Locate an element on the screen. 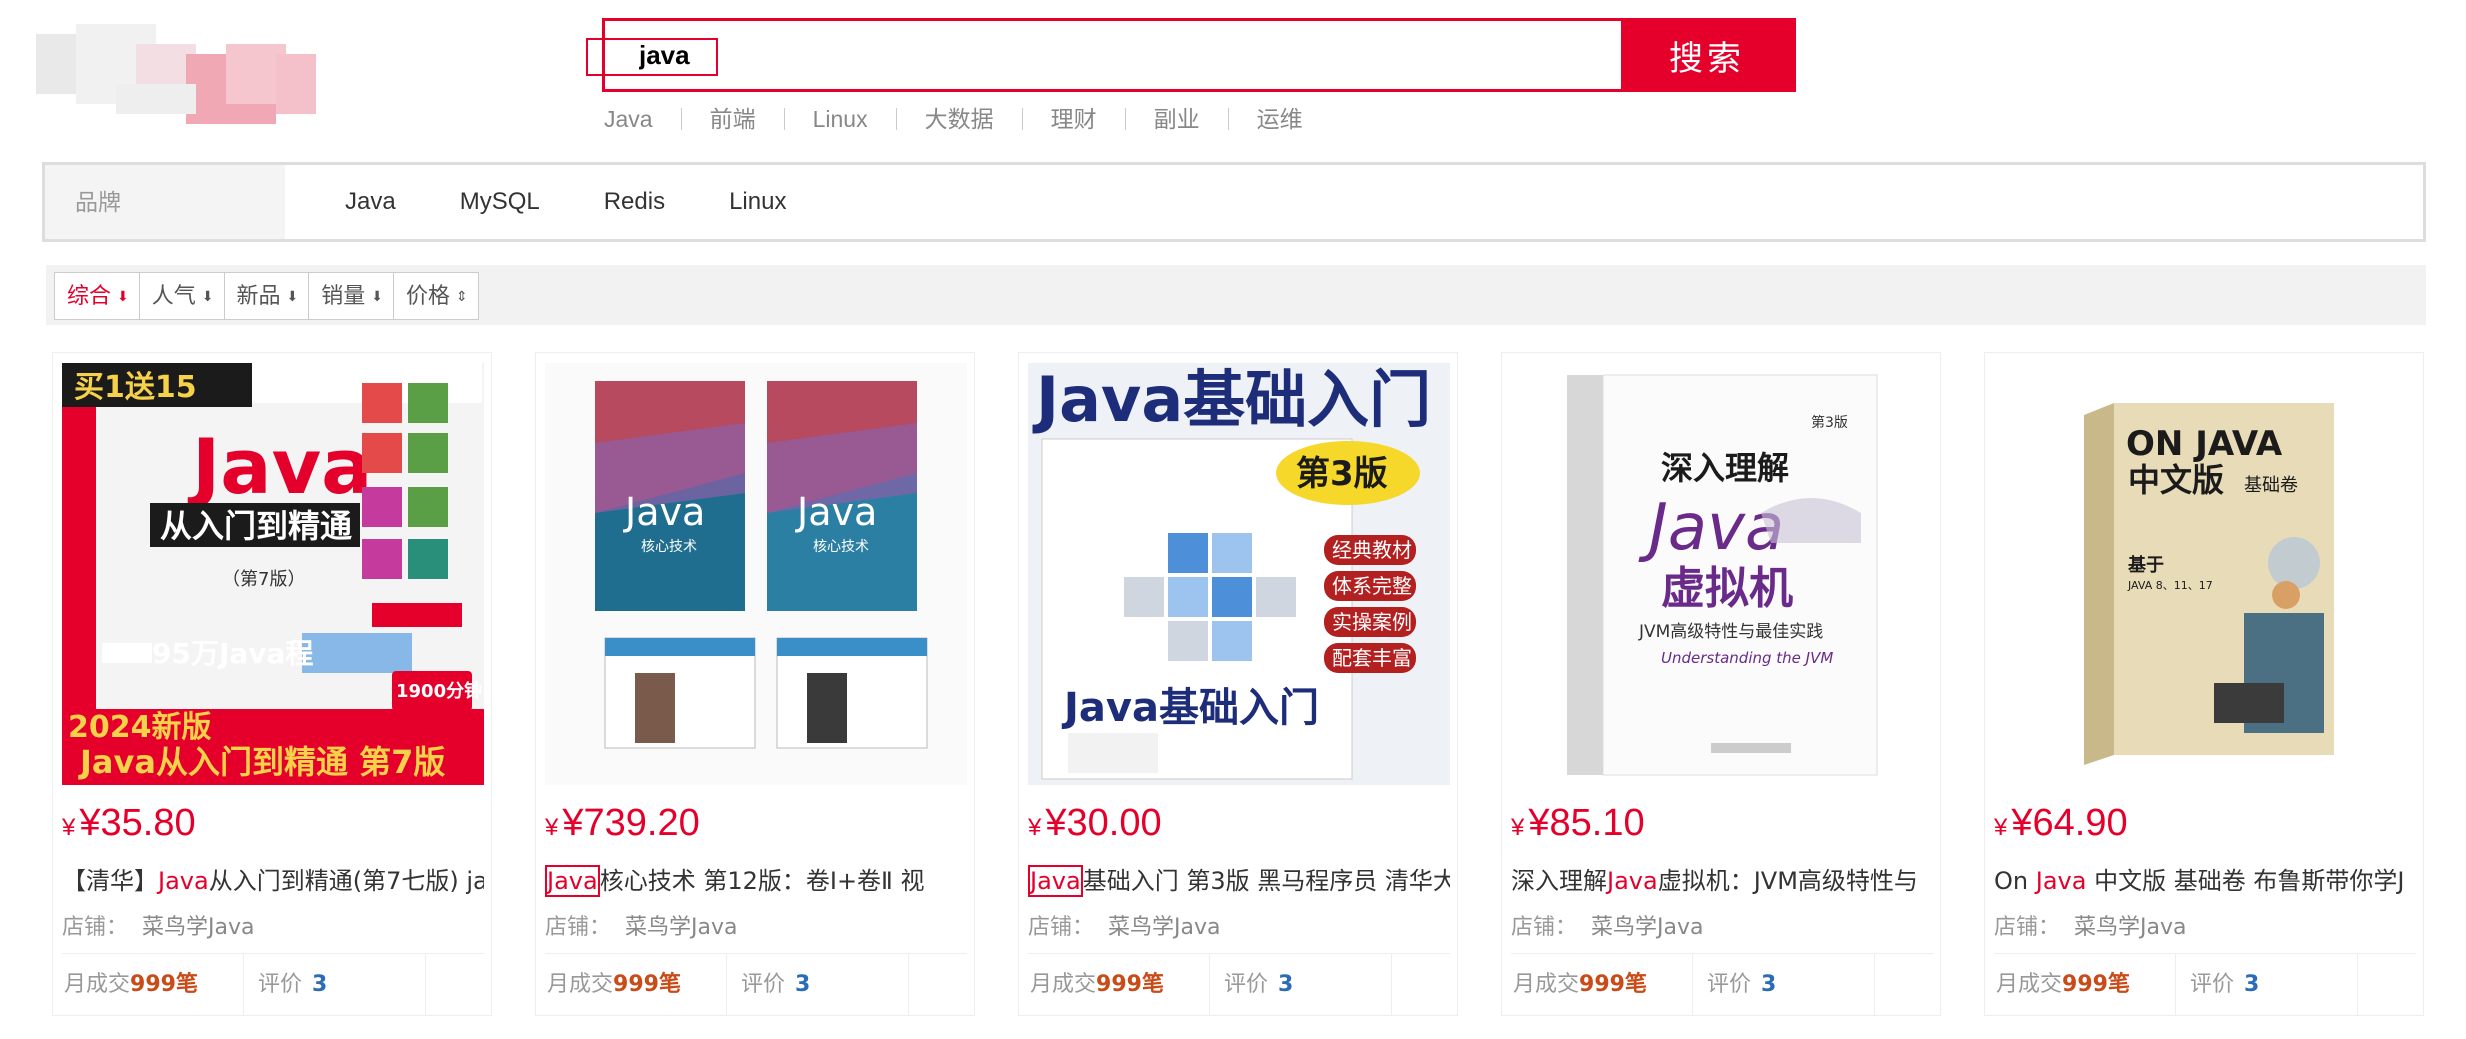 This screenshot has width=2466, height=1039. sort-option-label: 销量 is located at coordinates (343, 295).